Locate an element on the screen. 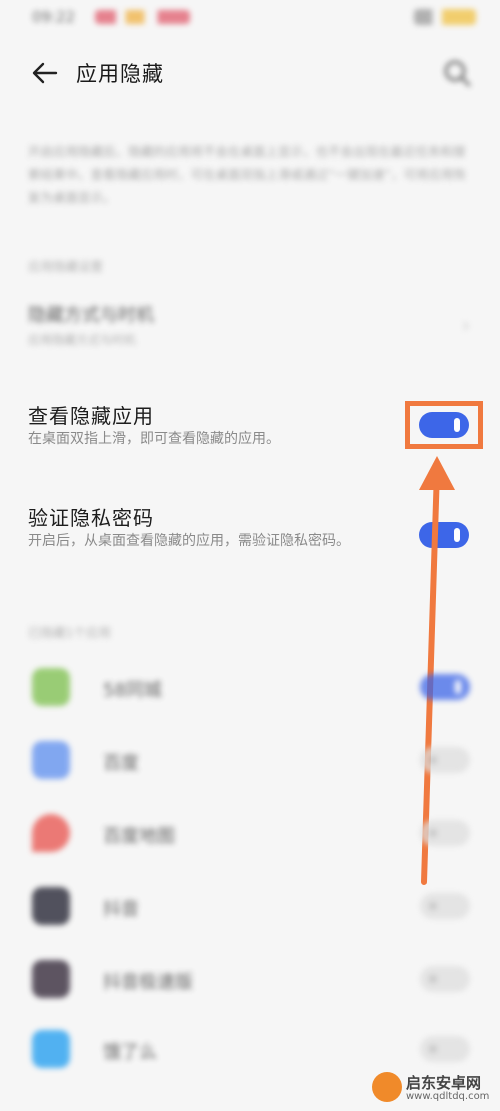 Image resolution: width=500 pixels, height=1111 pixels. watermark-name: 启东安卓网 is located at coordinates (444, 1083).